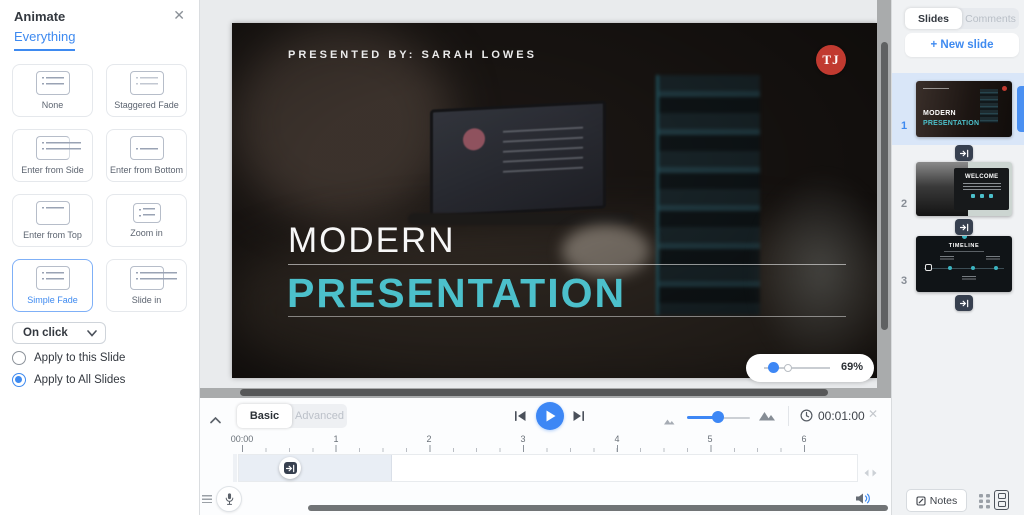 The height and width of the screenshot is (515, 1024). I want to click on ruler-label: 5, so click(710, 439).